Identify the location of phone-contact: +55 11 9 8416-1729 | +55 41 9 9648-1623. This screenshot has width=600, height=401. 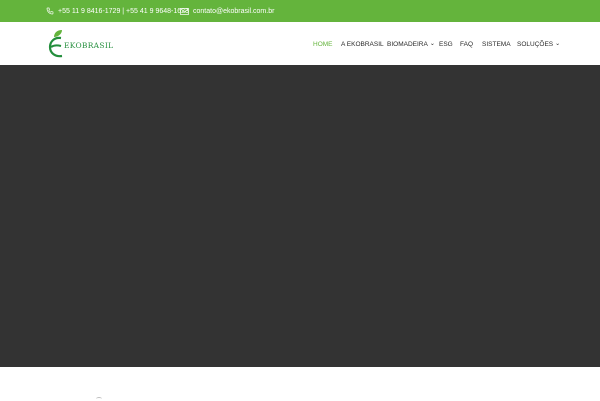
(117, 11).